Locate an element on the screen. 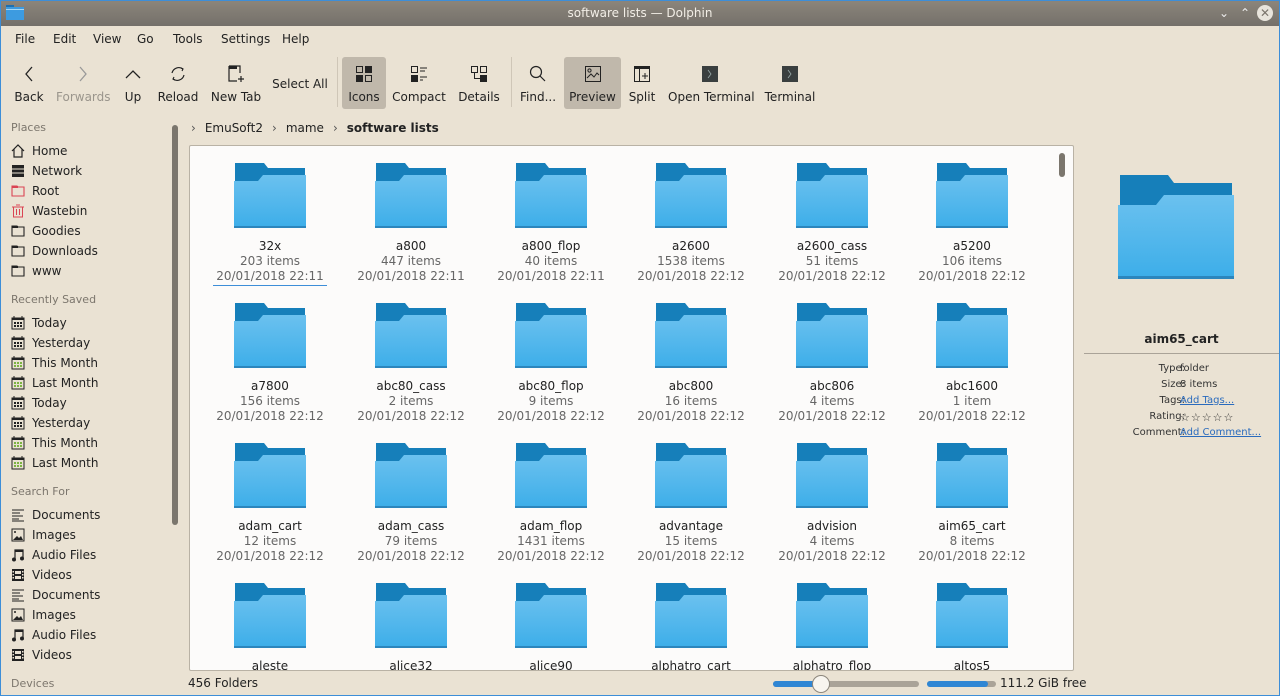 The image size is (1280, 696). breadcrumb-item: EmuSoft2 is located at coordinates (234, 128).